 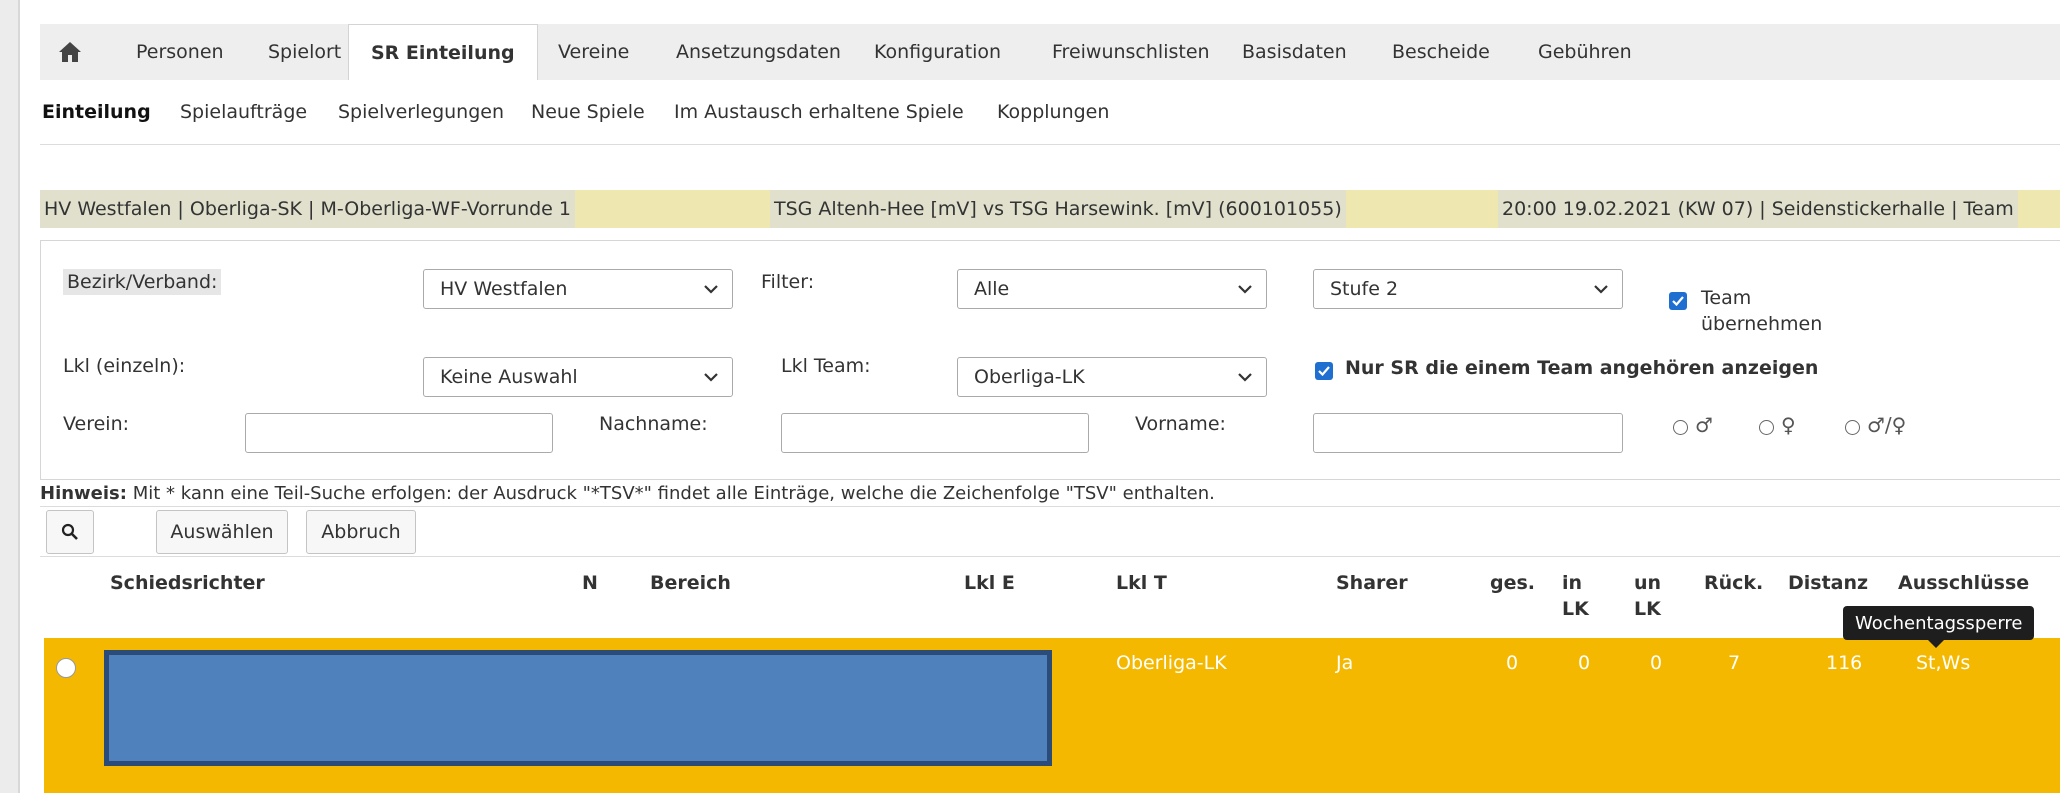 I want to click on gender-male-radio, so click(x=1680, y=427).